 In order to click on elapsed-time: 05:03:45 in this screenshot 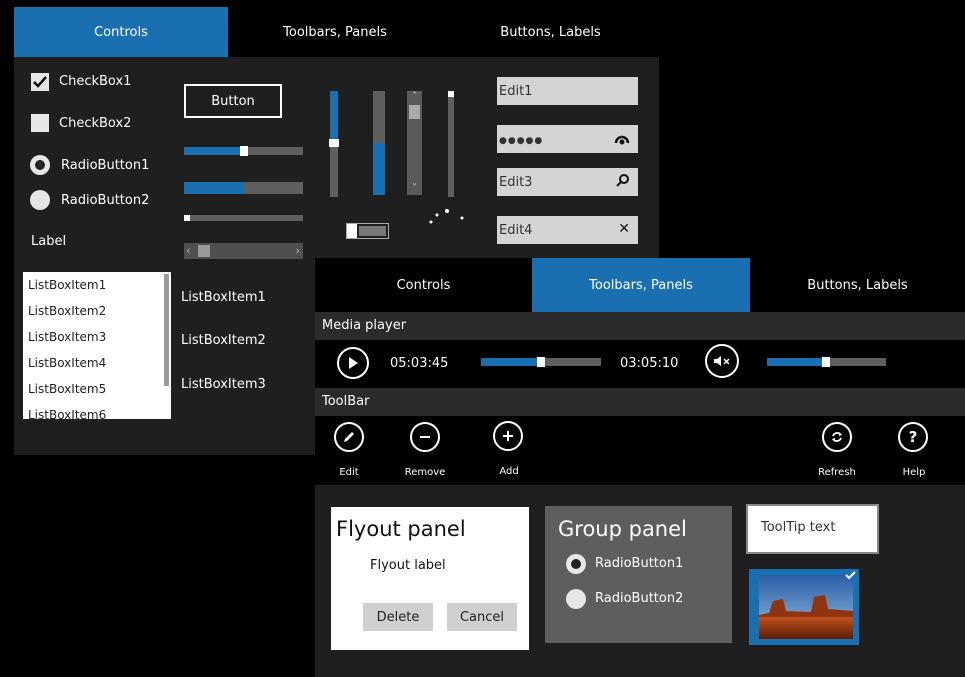, I will do `click(419, 363)`.